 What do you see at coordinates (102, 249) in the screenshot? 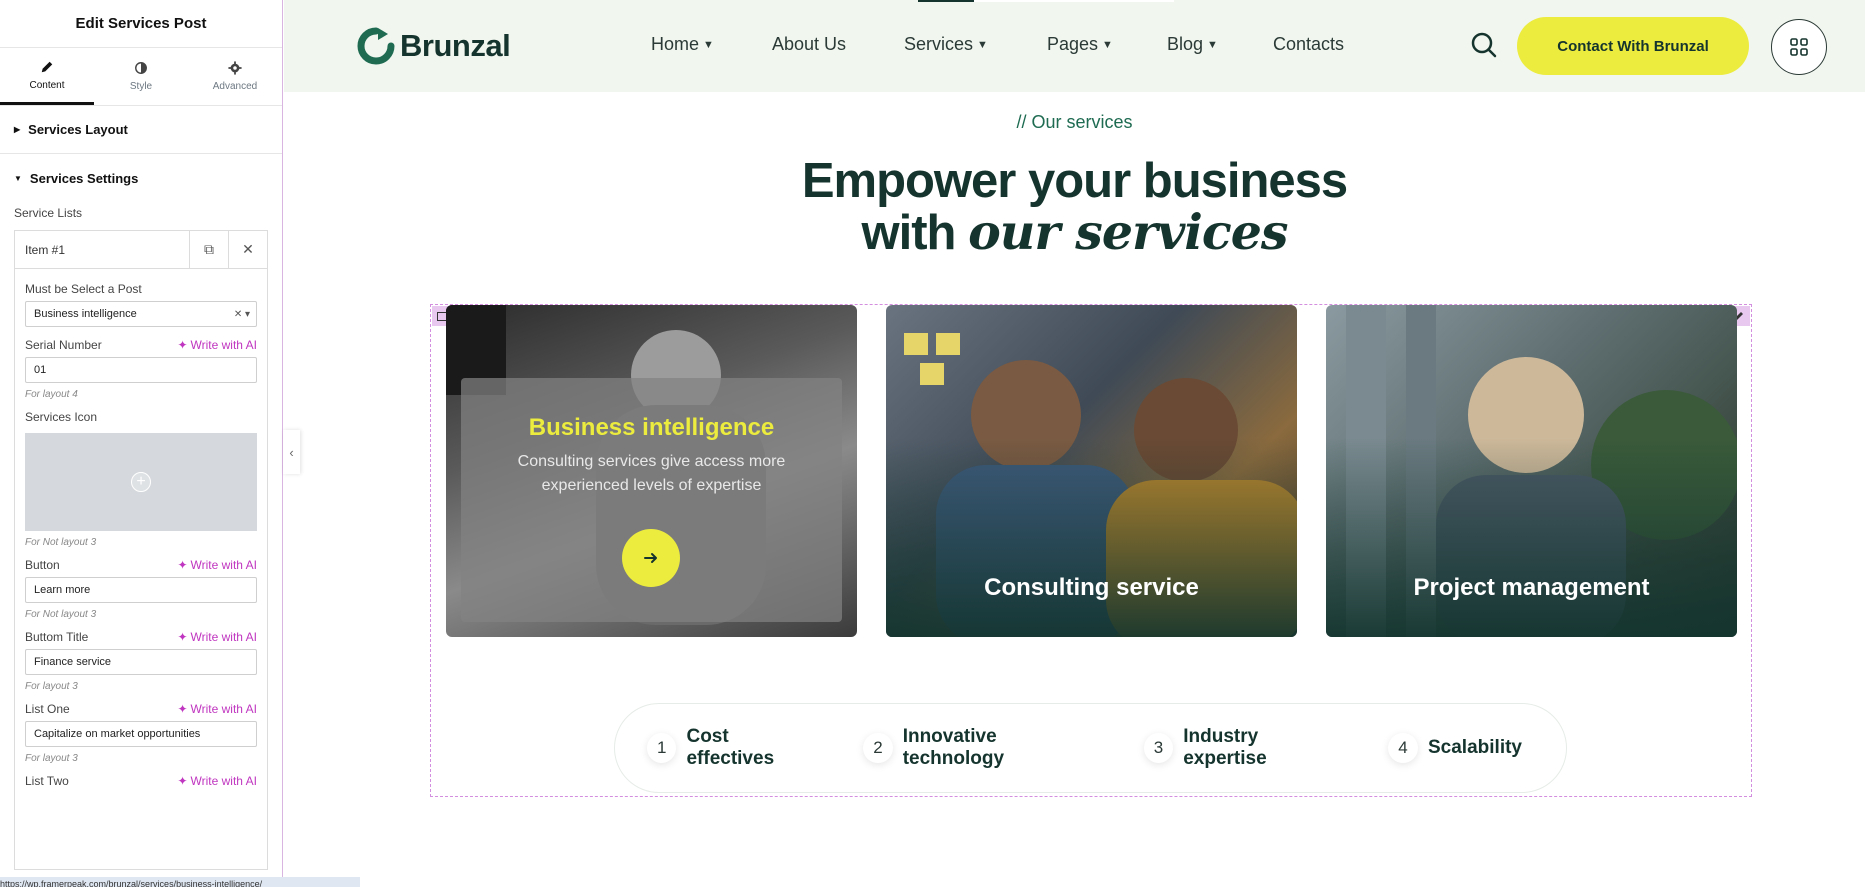
I see `repeater-item-title: Item #1` at bounding box center [102, 249].